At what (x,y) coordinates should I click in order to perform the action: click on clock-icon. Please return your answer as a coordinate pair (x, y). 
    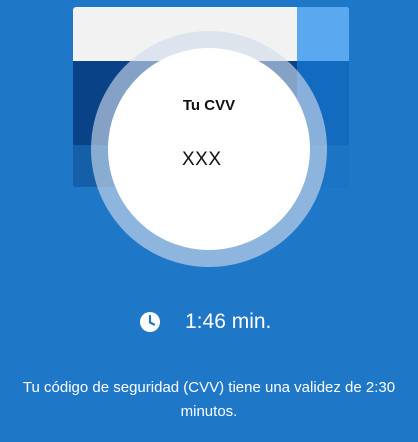
    Looking at the image, I should click on (150, 322).